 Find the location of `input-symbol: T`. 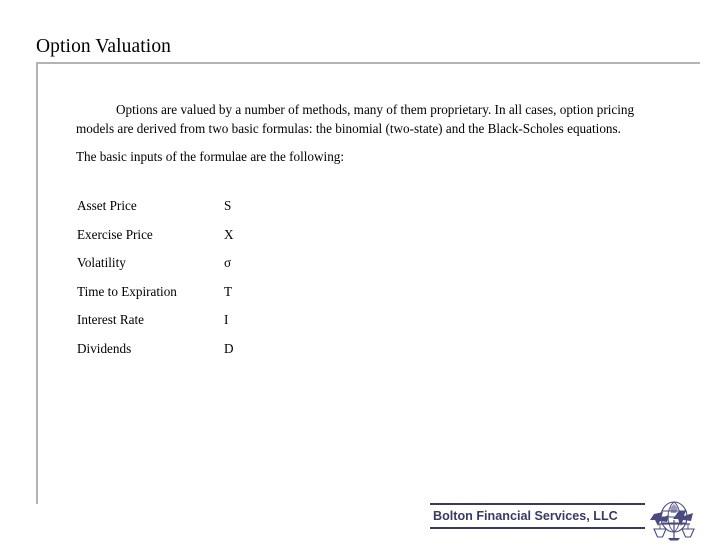

input-symbol: T is located at coordinates (228, 291).